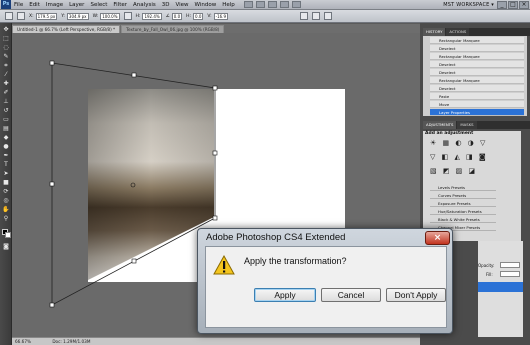 Image resolution: width=530 pixels, height=345 pixels. I want to click on transform-handle-br, so click(215, 218).